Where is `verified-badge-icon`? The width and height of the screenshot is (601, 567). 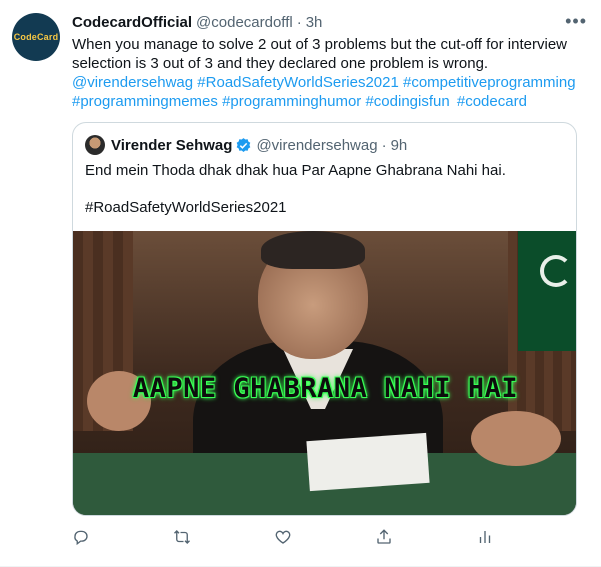
verified-badge-icon is located at coordinates (244, 144).